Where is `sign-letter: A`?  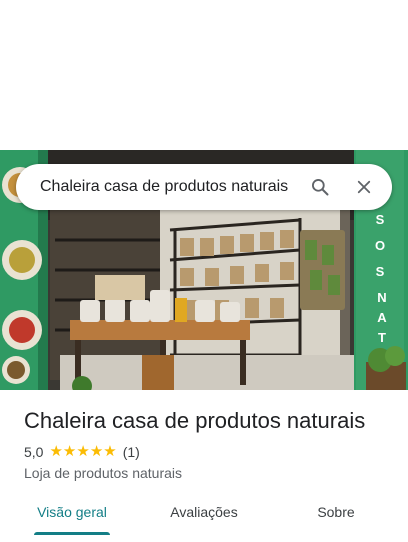
sign-letter: A is located at coordinates (382, 317).